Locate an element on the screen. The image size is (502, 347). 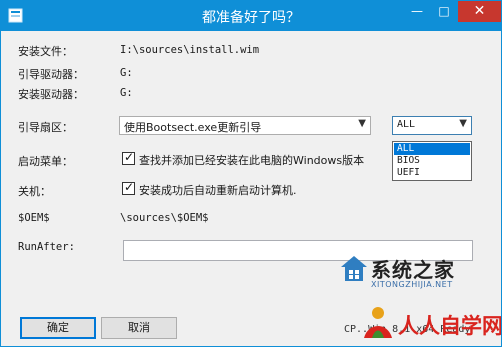
cancel-button: 取消 is located at coordinates (139, 328).